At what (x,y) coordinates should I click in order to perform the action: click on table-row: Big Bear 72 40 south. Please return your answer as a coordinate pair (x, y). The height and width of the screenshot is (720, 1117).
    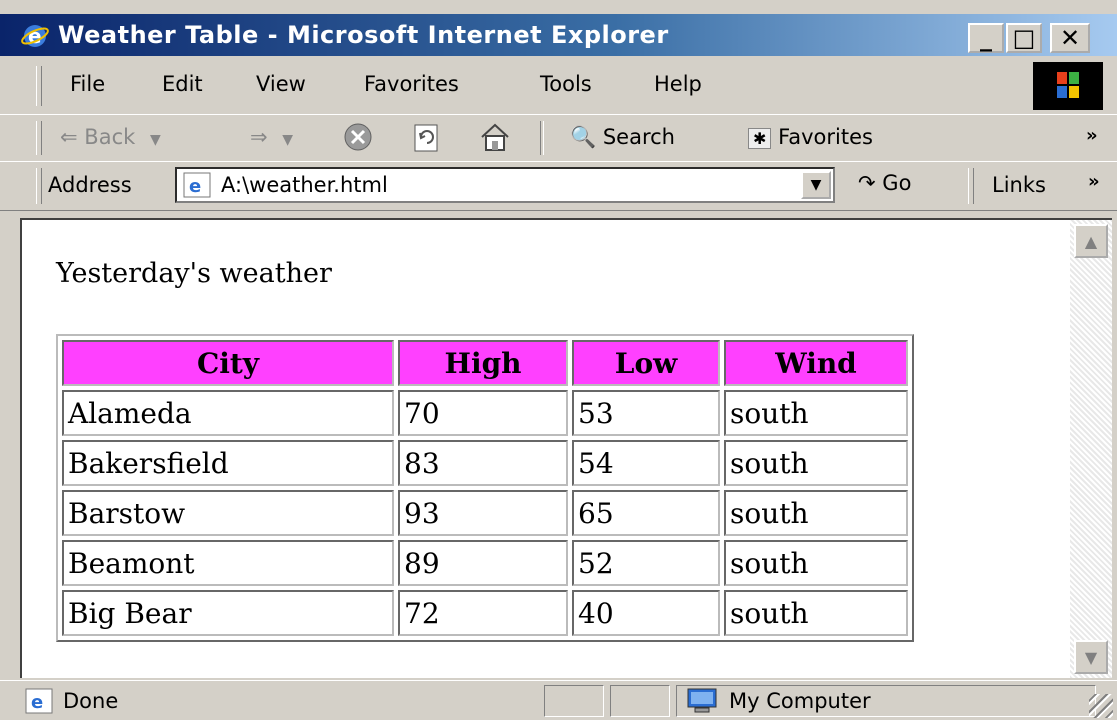
    Looking at the image, I should click on (485, 613).